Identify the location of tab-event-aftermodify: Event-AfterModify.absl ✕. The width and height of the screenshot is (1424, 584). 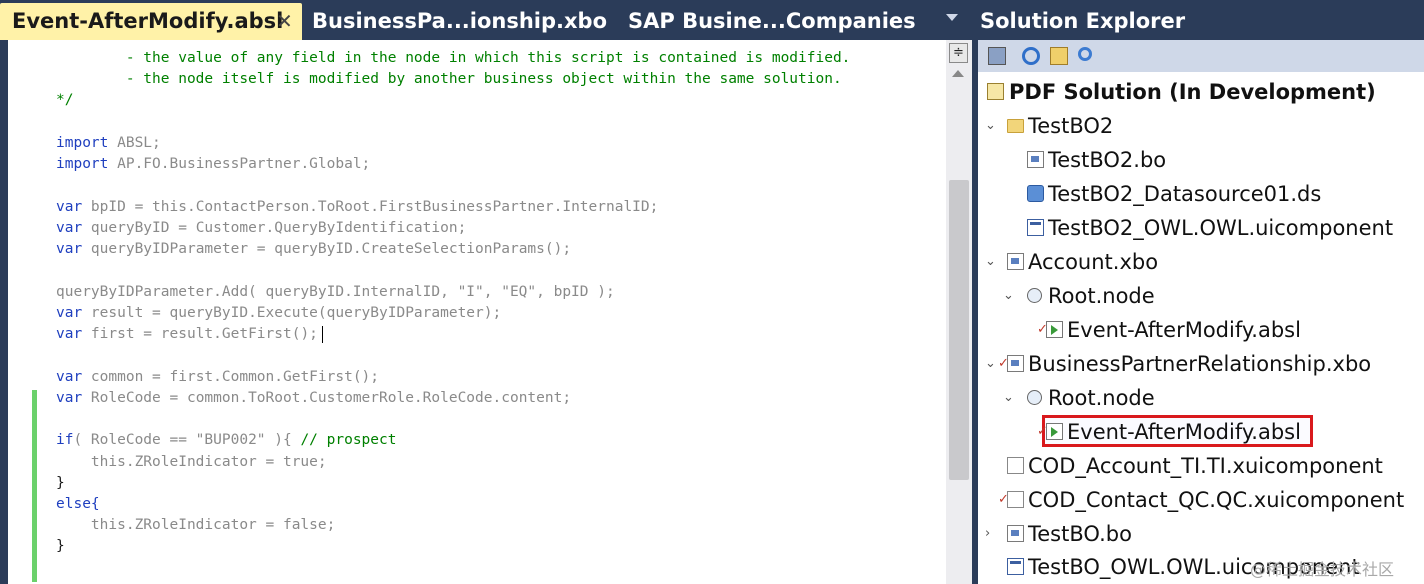
(151, 21).